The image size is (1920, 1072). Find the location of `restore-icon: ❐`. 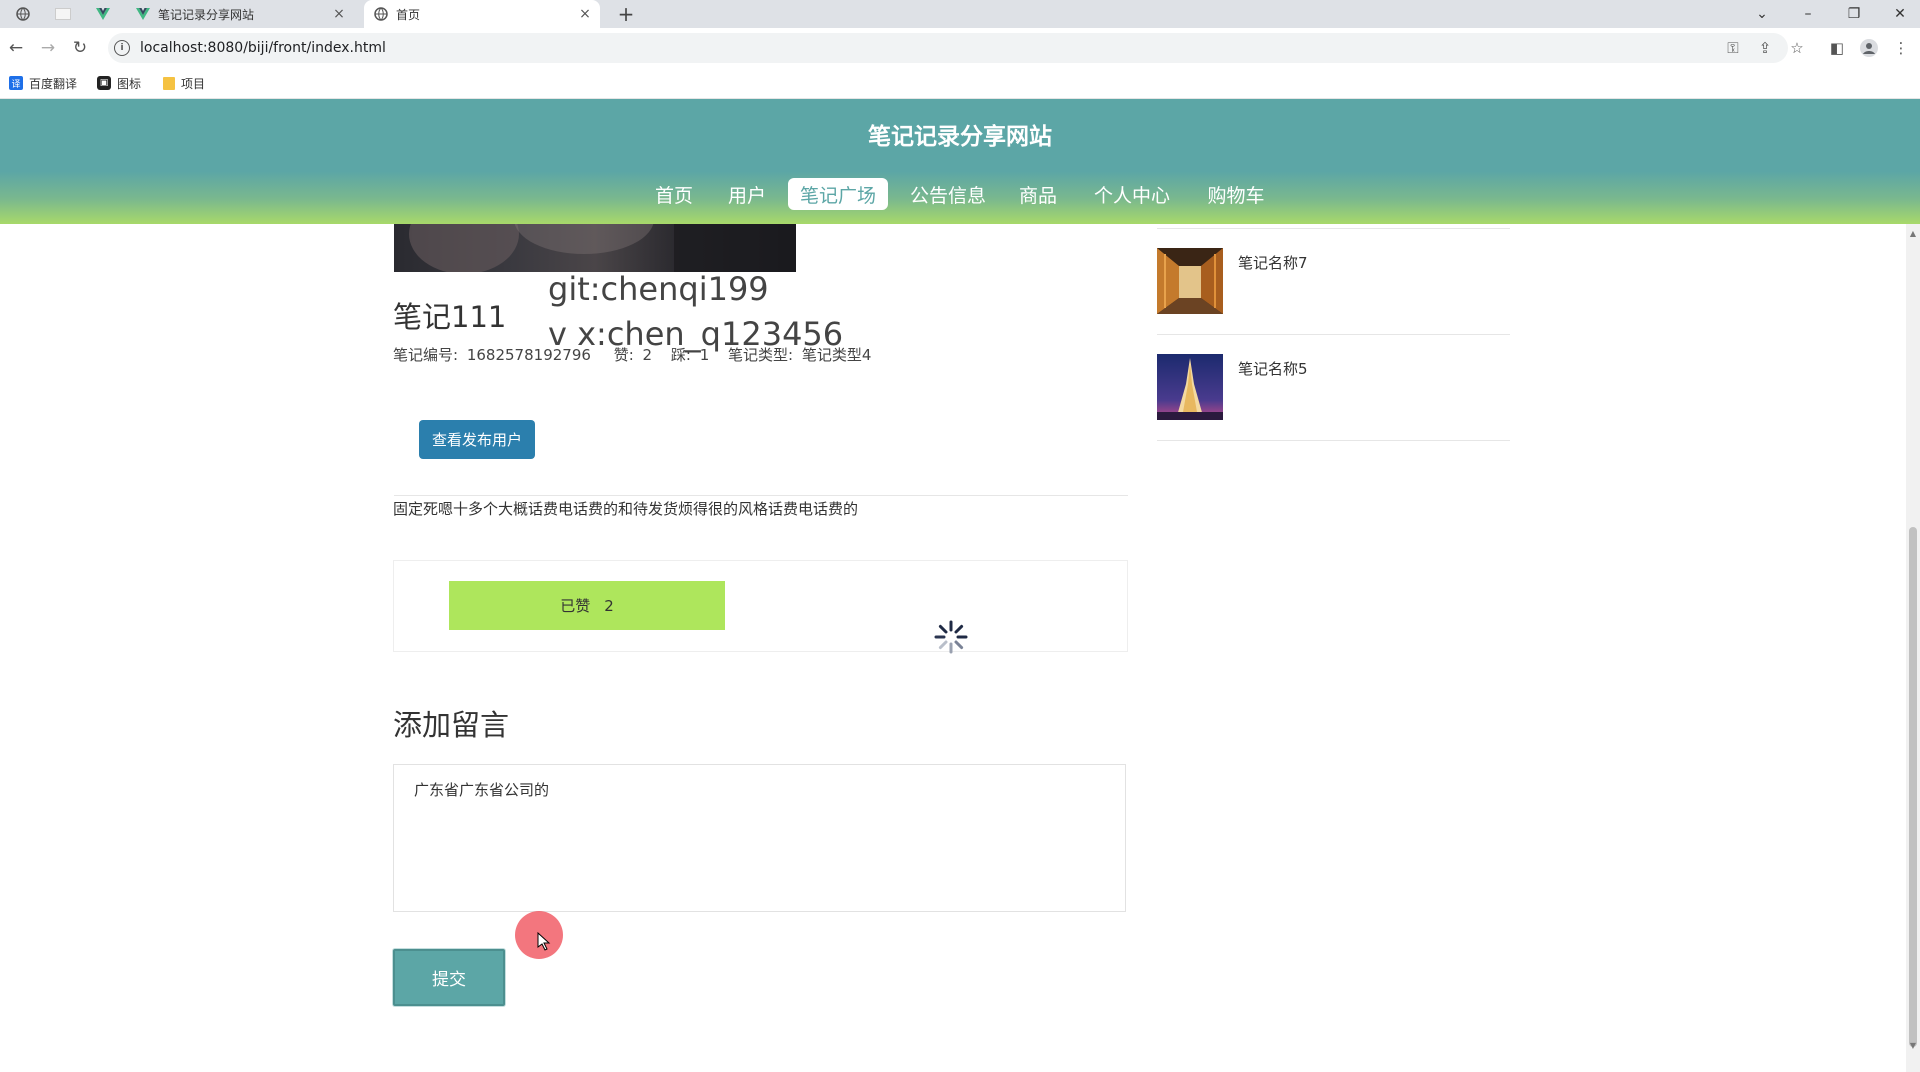

restore-icon: ❐ is located at coordinates (1854, 14).